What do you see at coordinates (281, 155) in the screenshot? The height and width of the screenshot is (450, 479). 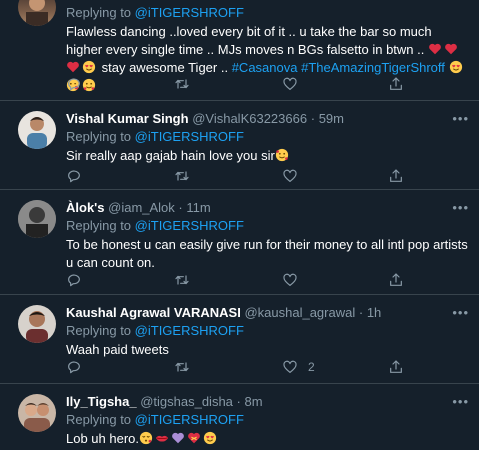 I see `smiling-face-hearts-emoji` at bounding box center [281, 155].